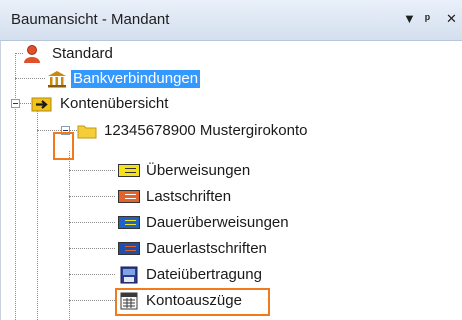  What do you see at coordinates (217, 222) in the screenshot?
I see `tree-item-label: Dauerüberweisungen` at bounding box center [217, 222].